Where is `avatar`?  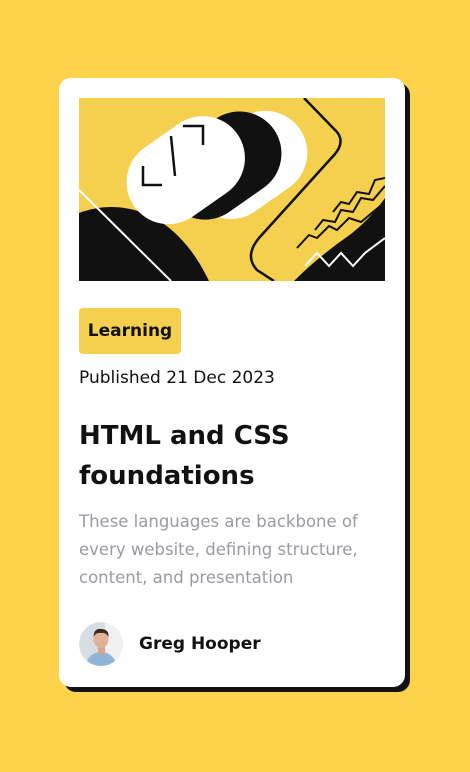 avatar is located at coordinates (101, 644).